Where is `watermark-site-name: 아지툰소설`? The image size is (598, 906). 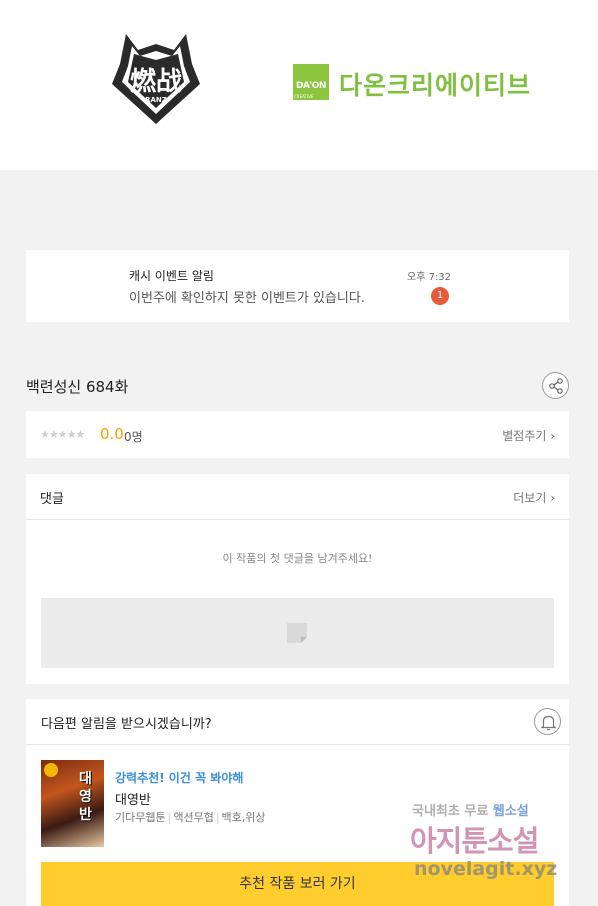 watermark-site-name: 아지툰소설 is located at coordinates (474, 841).